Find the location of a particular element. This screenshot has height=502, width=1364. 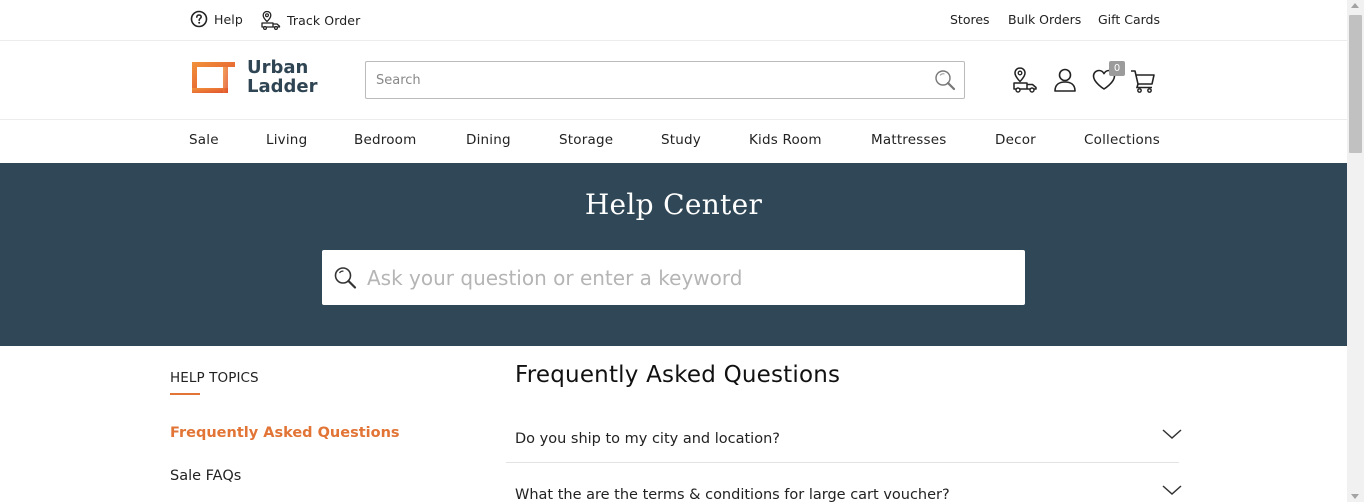

bulk-orders-link: Bulk Orders is located at coordinates (1044, 19).